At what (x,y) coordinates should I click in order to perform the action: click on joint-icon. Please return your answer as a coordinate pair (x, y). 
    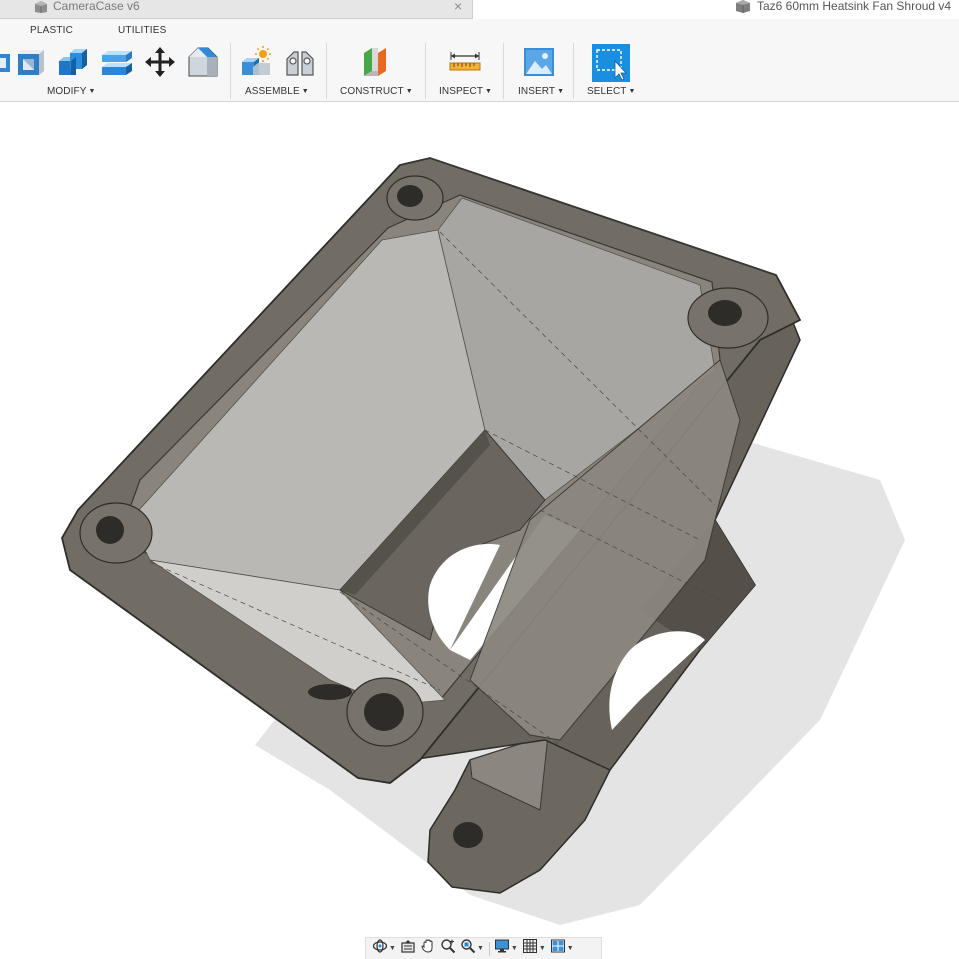
    Looking at the image, I should click on (300, 62).